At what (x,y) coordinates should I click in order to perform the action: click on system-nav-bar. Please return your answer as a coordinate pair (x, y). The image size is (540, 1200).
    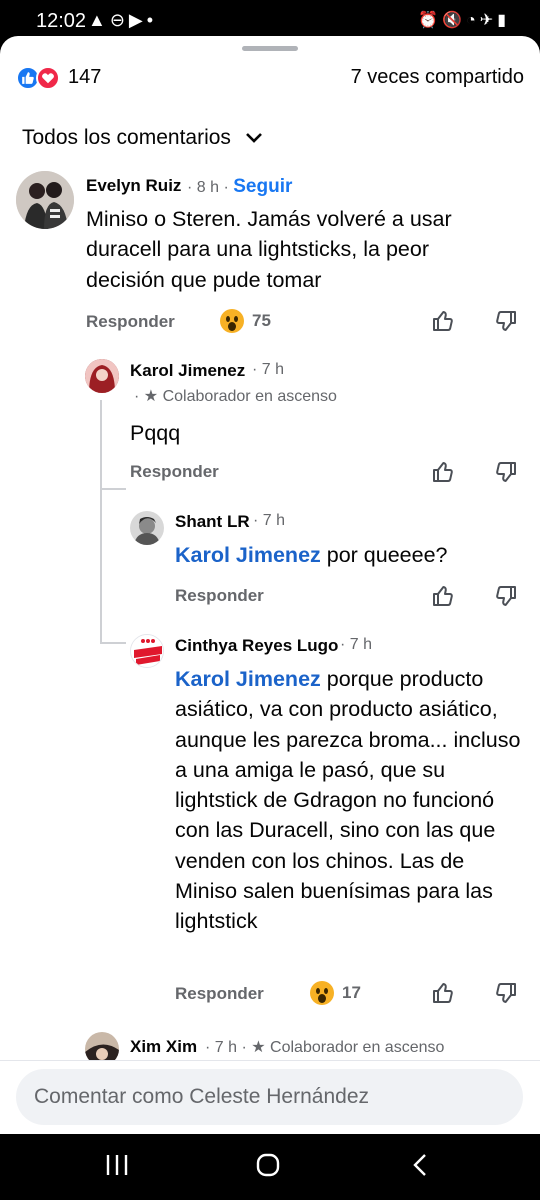
    Looking at the image, I should click on (270, 1167).